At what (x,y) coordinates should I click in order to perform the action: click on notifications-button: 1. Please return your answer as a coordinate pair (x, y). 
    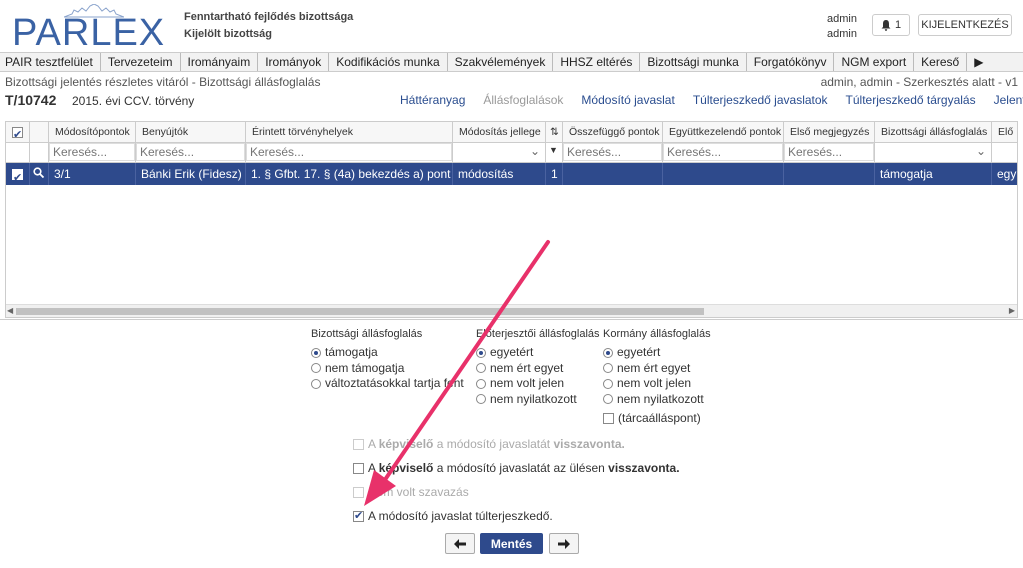
    Looking at the image, I should click on (891, 25).